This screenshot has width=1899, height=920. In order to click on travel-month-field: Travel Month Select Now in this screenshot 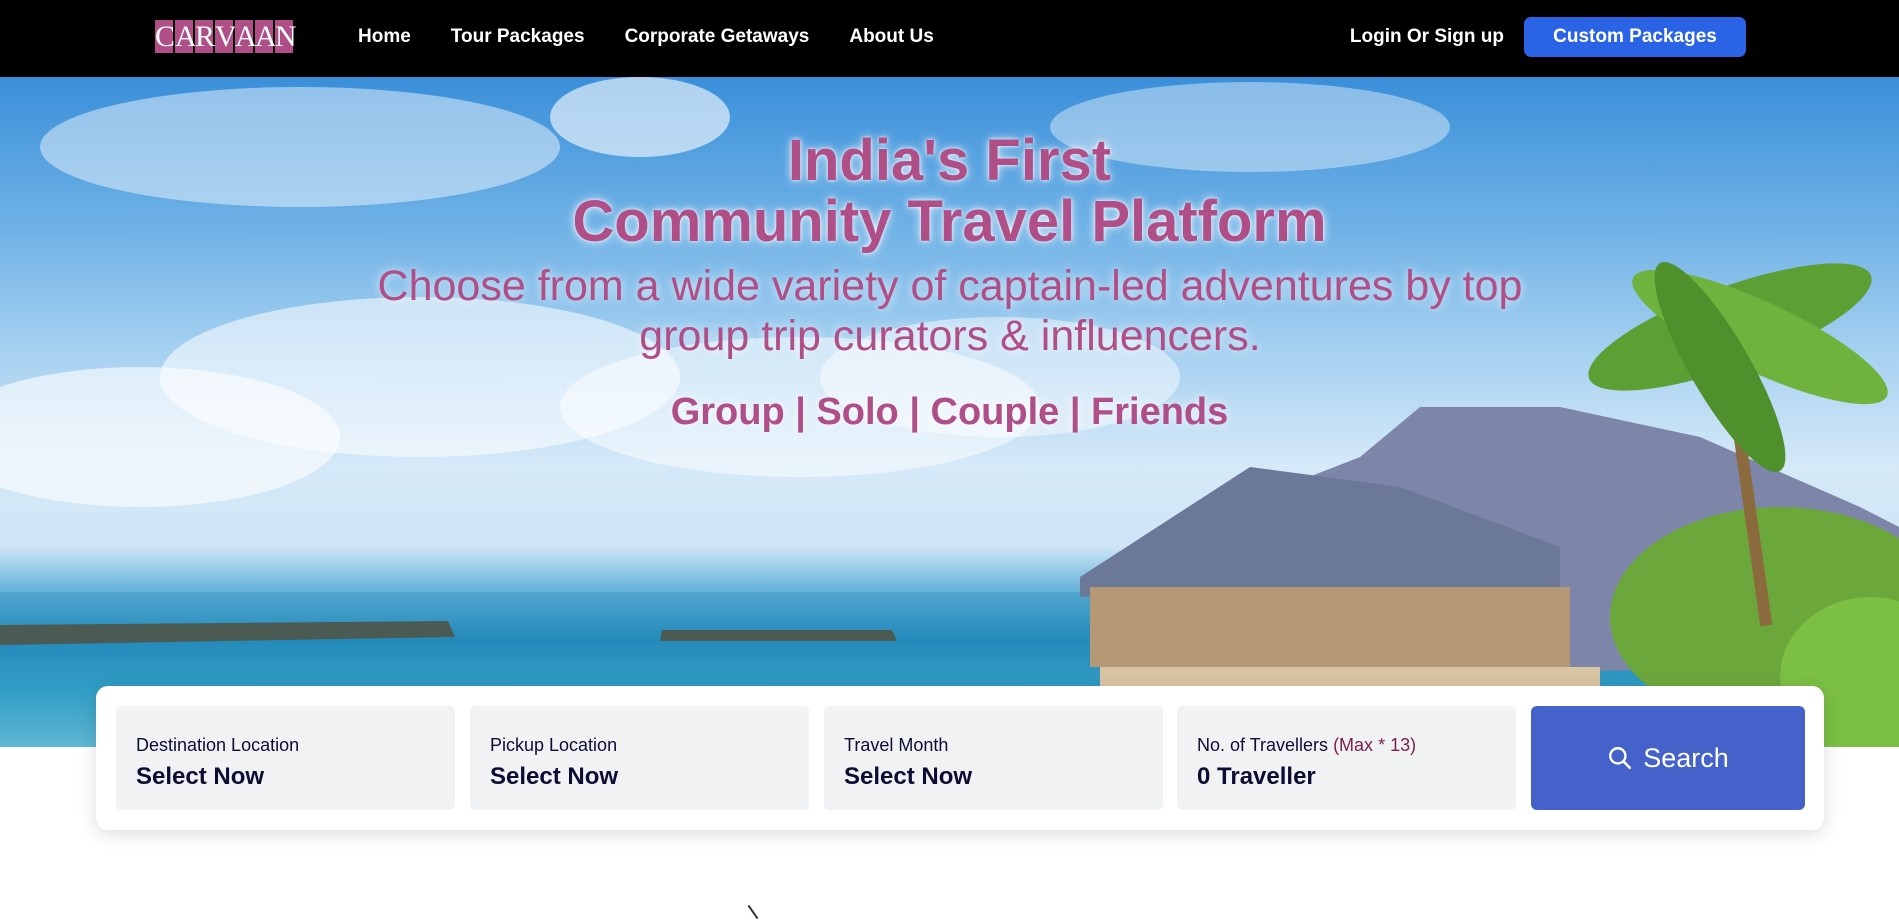, I will do `click(993, 758)`.